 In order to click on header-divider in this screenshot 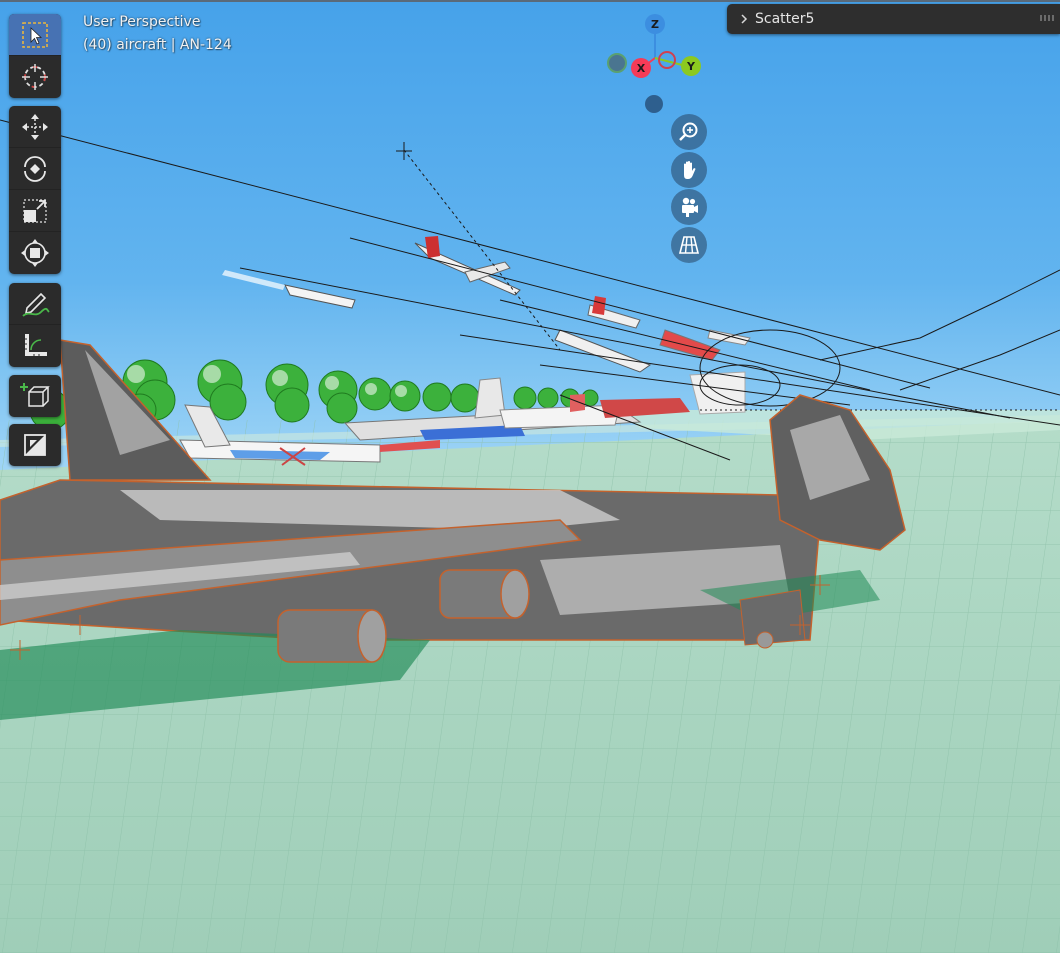, I will do `click(530, 1)`.